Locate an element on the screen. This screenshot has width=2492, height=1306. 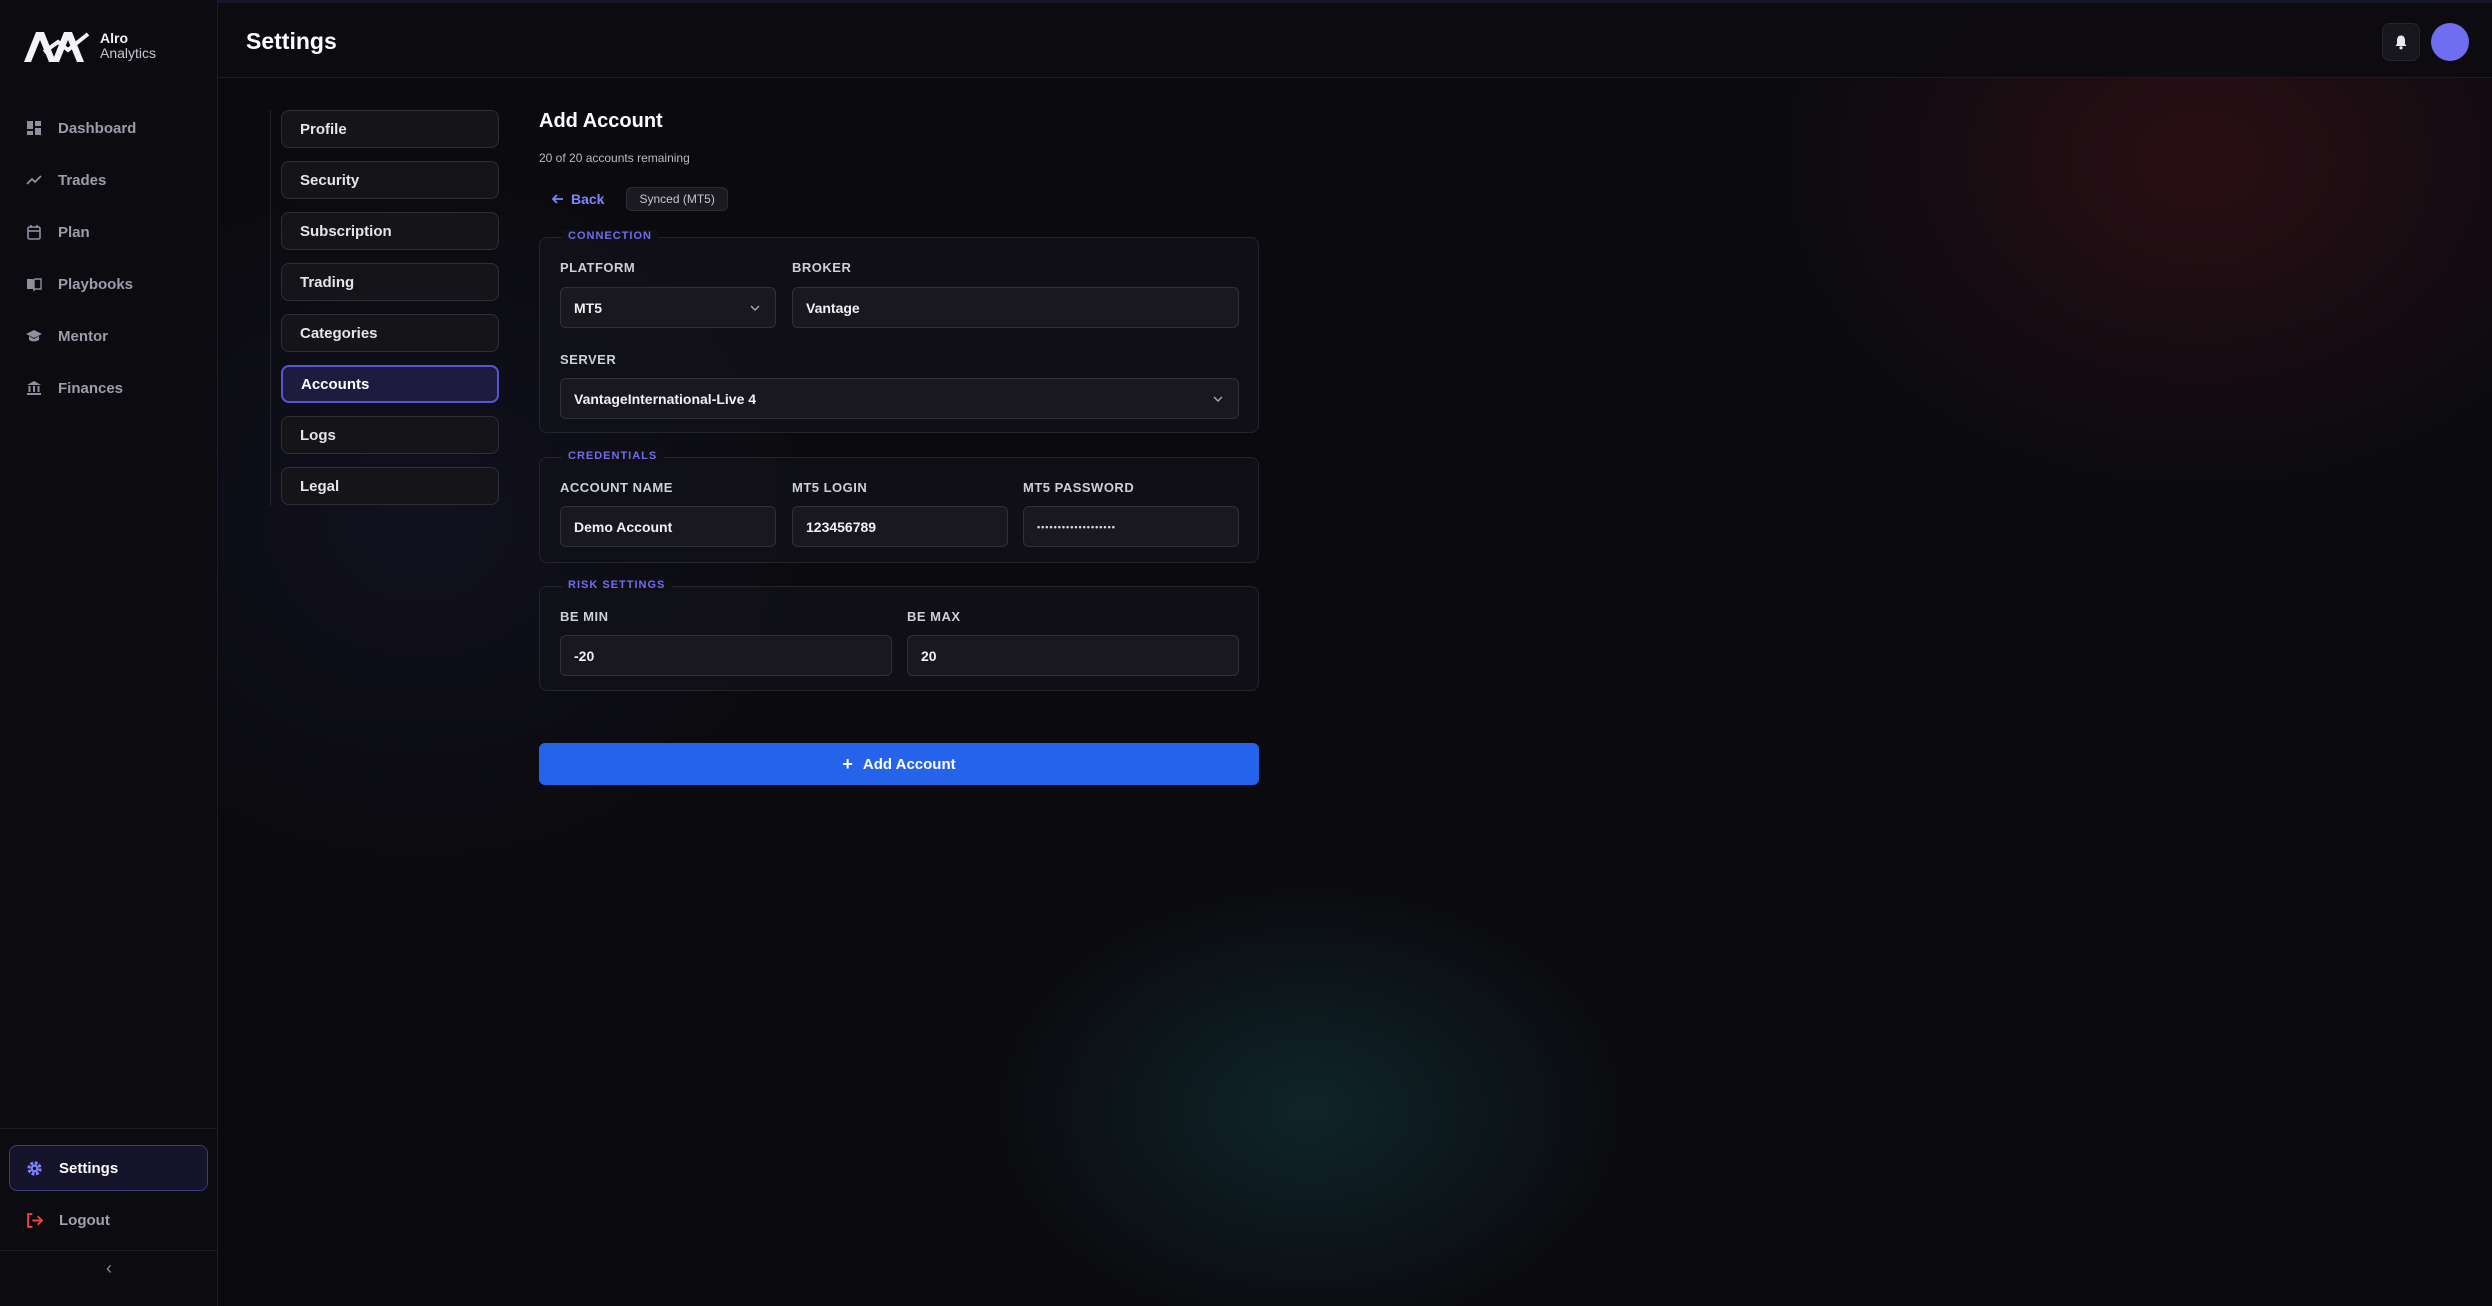
mt5-password-value: ••••••••••••••••••• is located at coordinates (1076, 526).